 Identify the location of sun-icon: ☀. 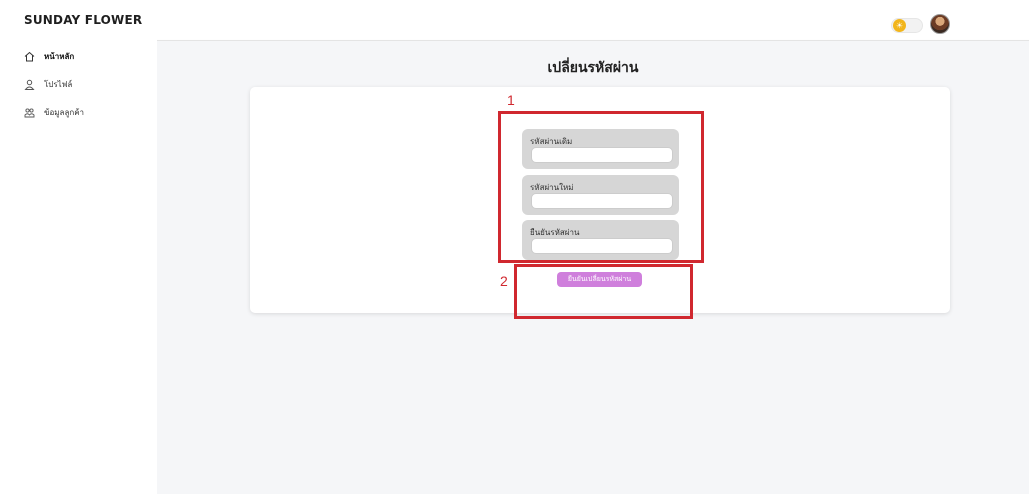
(899, 25).